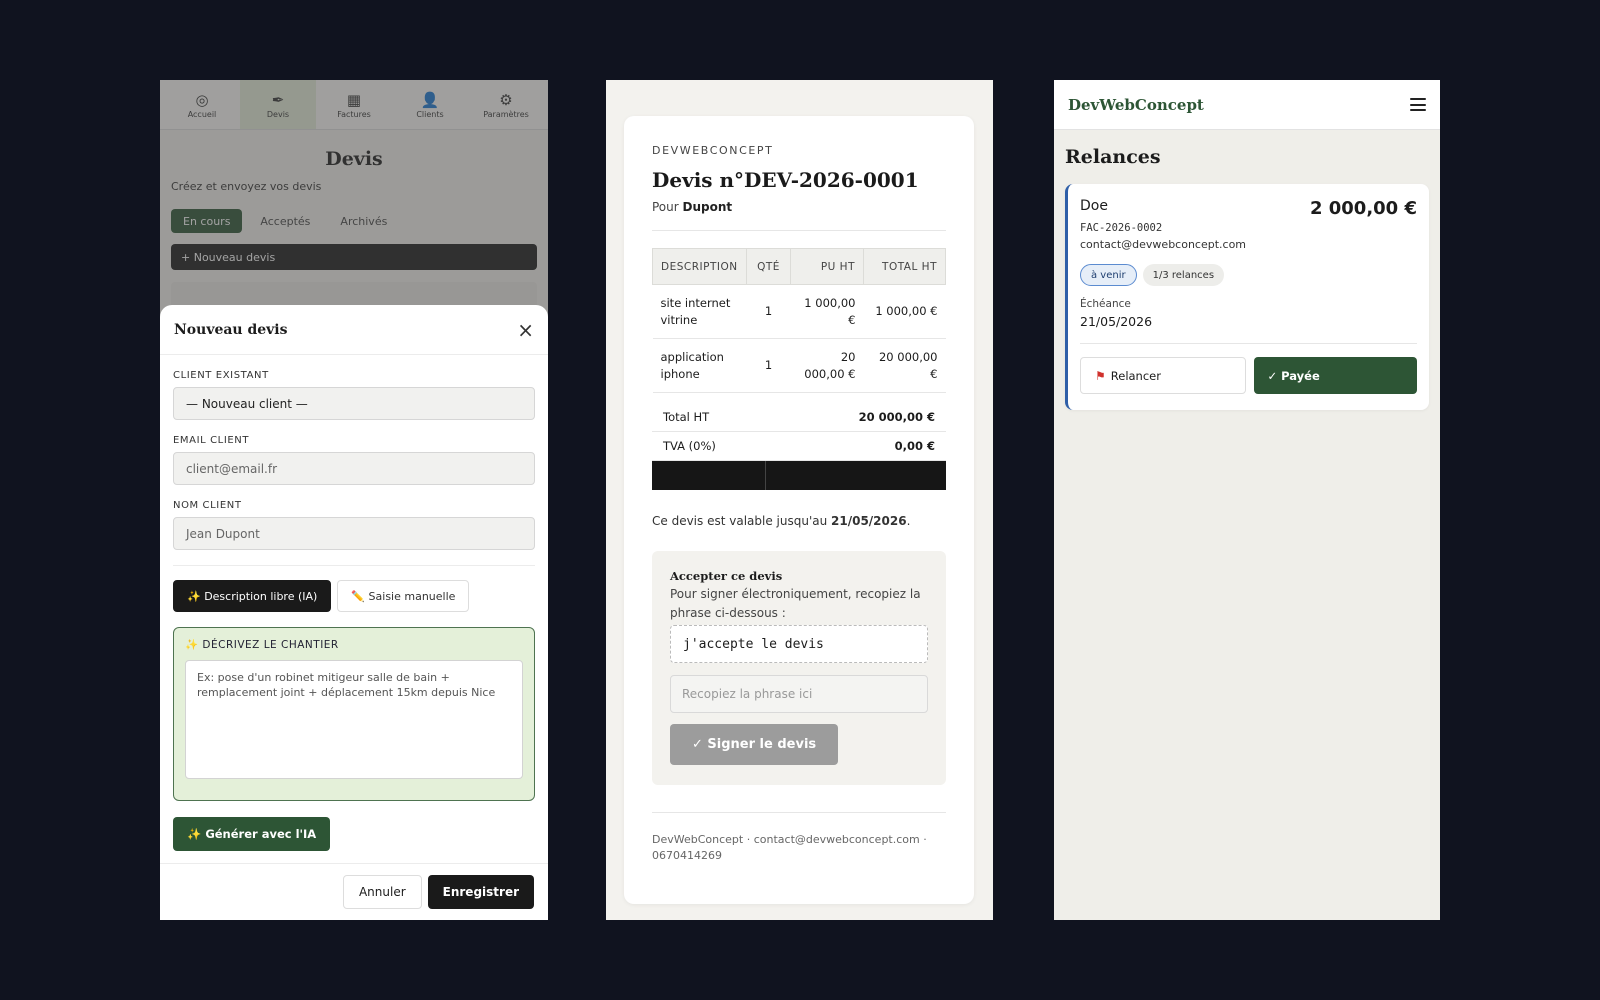 This screenshot has width=1600, height=1000. I want to click on quote-title: Devis n°DEV-2026-0001, so click(785, 180).